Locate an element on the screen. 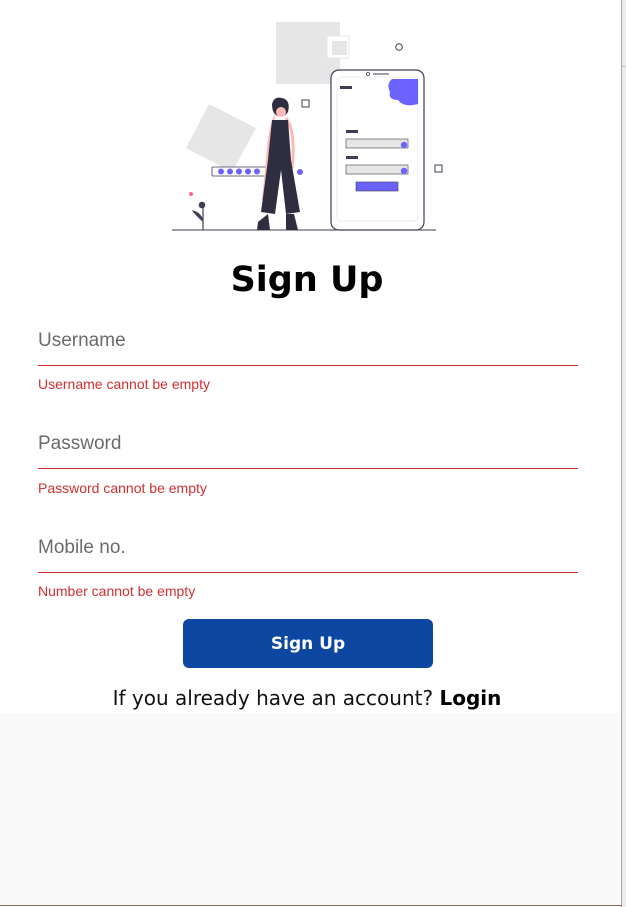 The height and width of the screenshot is (907, 626). login-prompt-text: If you already have an account? is located at coordinates (273, 698).